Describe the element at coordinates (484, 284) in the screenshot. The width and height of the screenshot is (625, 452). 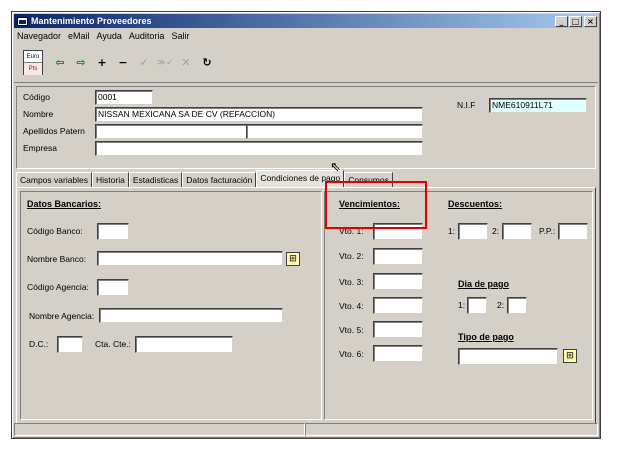
I see `dia-pago-heading: Dia de pago` at that location.